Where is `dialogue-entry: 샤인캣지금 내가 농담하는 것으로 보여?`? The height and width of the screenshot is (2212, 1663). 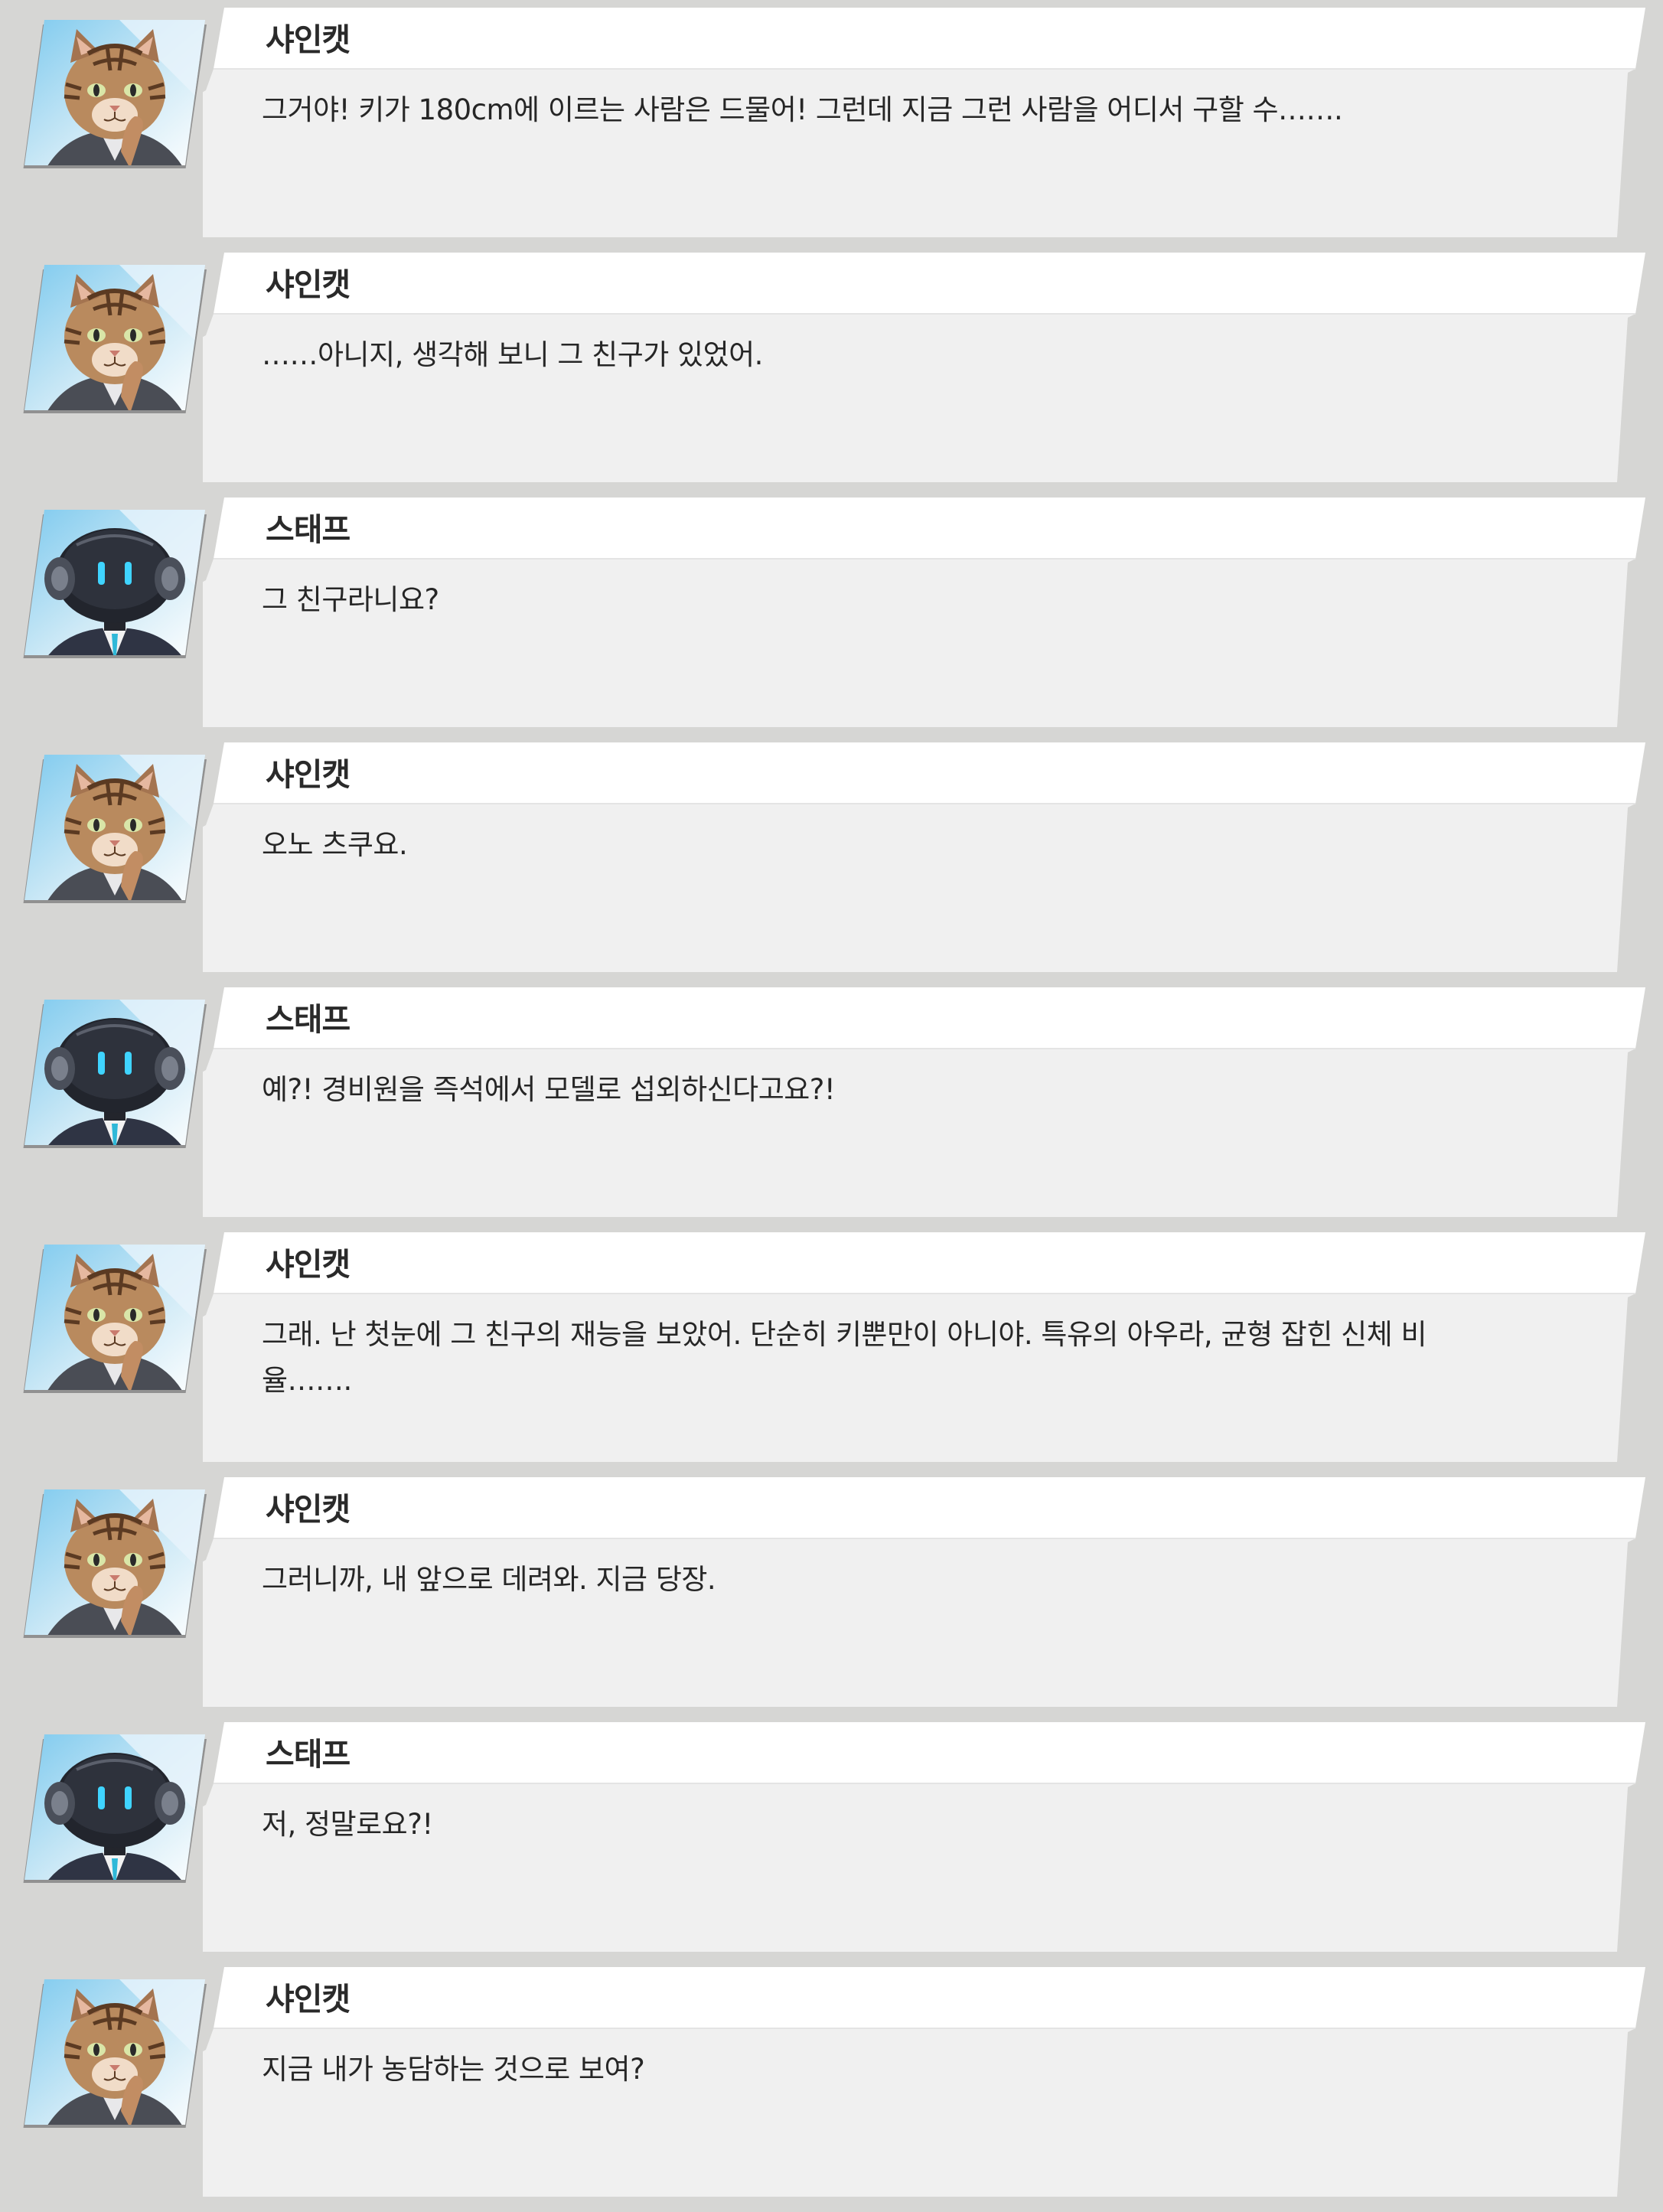
dialogue-entry: 샤인캣지금 내가 농담하는 것으로 보여? is located at coordinates (831, 2089).